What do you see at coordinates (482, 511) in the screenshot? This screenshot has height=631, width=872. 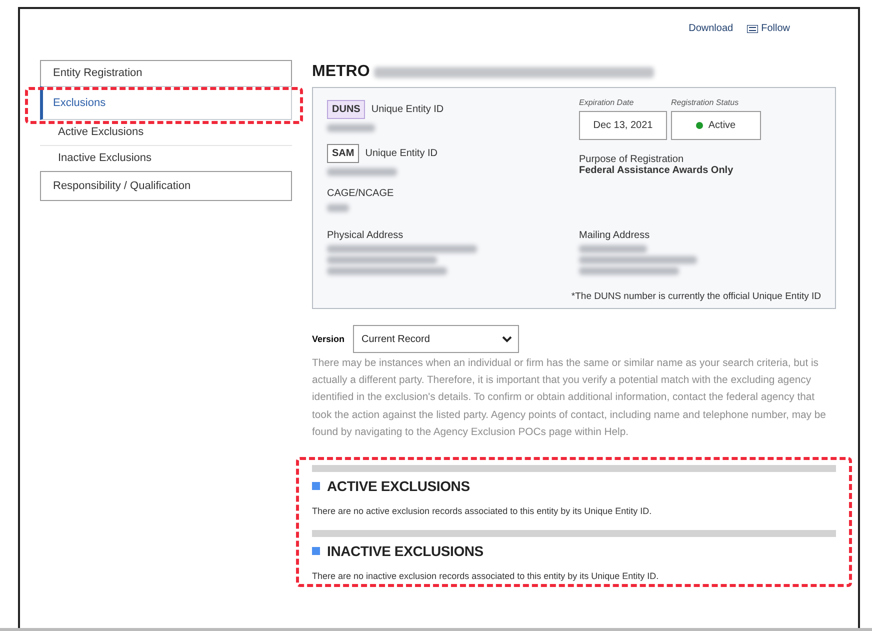 I see `section-message: There are no active exclusion records associated to this entity by its Unique Entity ID.` at bounding box center [482, 511].